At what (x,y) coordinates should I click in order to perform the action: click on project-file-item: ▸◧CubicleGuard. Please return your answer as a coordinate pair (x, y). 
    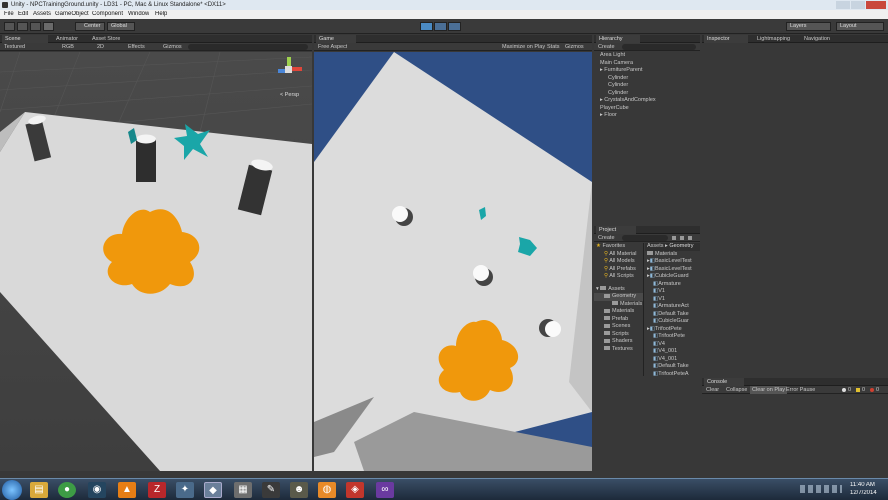
    Looking at the image, I should click on (672, 277).